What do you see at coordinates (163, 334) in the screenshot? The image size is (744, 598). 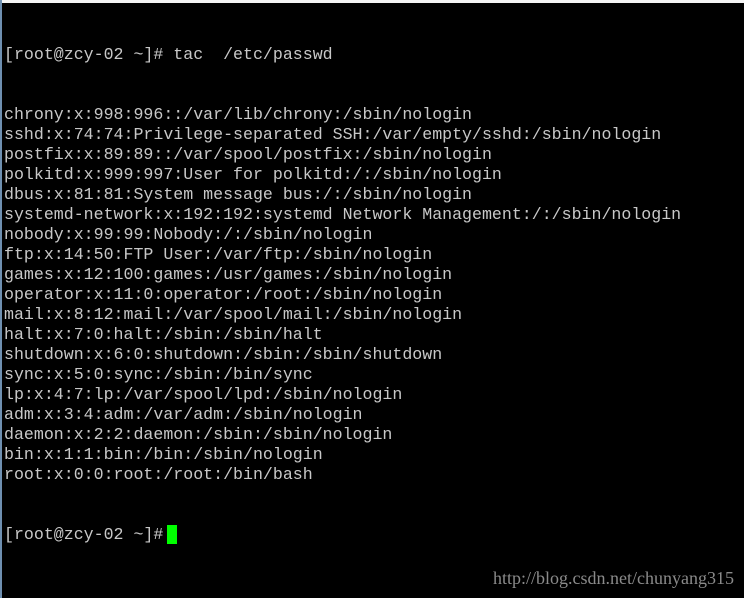 I see `output-line: halt:x:7:0:halt:/sbin:/sbin/halt` at bounding box center [163, 334].